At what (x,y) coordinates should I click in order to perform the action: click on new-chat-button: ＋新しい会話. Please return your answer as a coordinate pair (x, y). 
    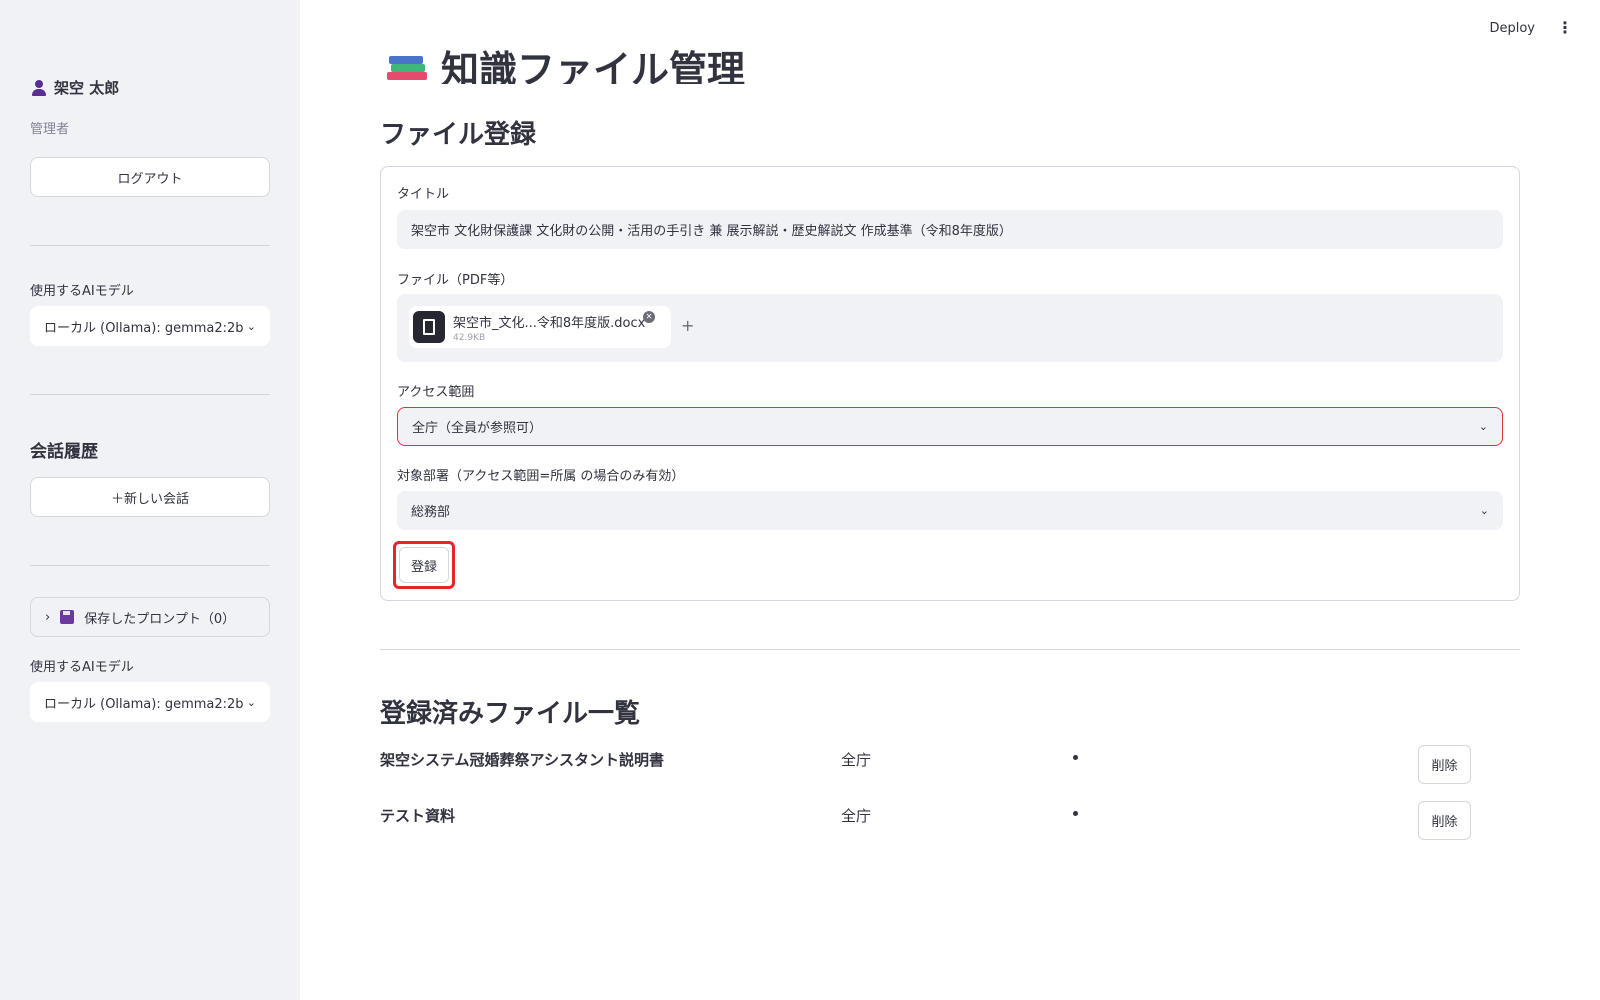
    Looking at the image, I should click on (150, 497).